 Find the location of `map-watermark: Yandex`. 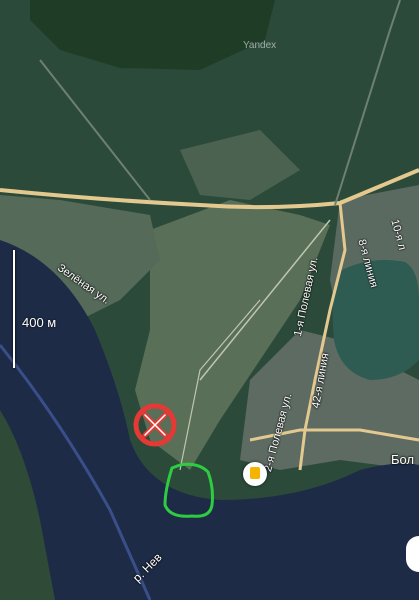

map-watermark: Yandex is located at coordinates (260, 45).